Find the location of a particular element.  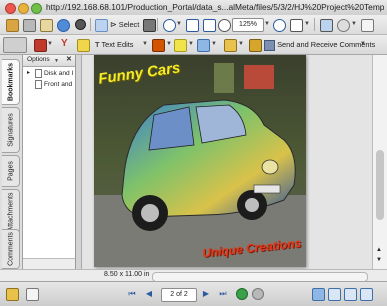

send-receive-icon is located at coordinates (269, 45).